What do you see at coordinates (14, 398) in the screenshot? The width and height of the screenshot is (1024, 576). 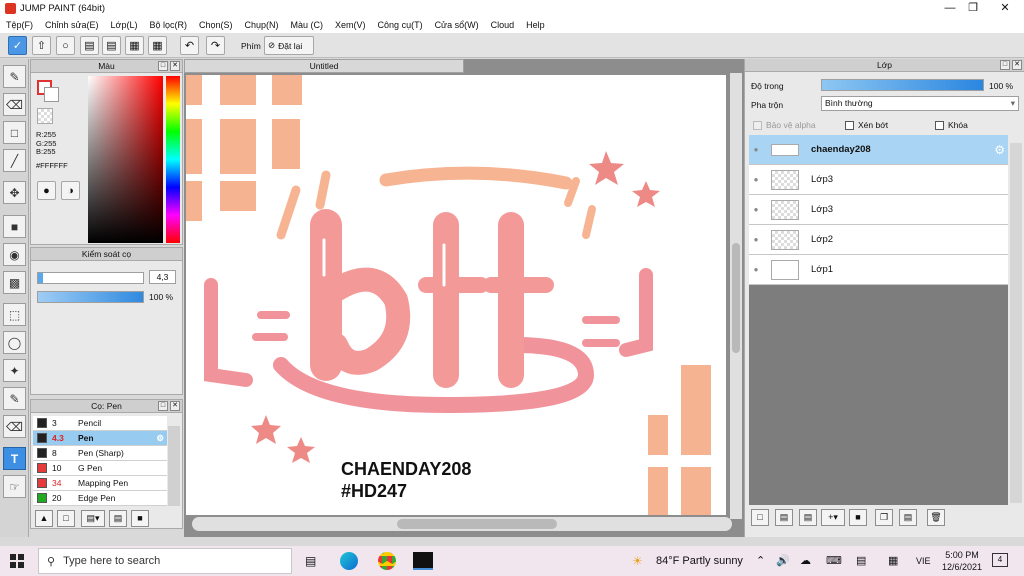 I see `select-pen-tool-icon: ✎` at bounding box center [14, 398].